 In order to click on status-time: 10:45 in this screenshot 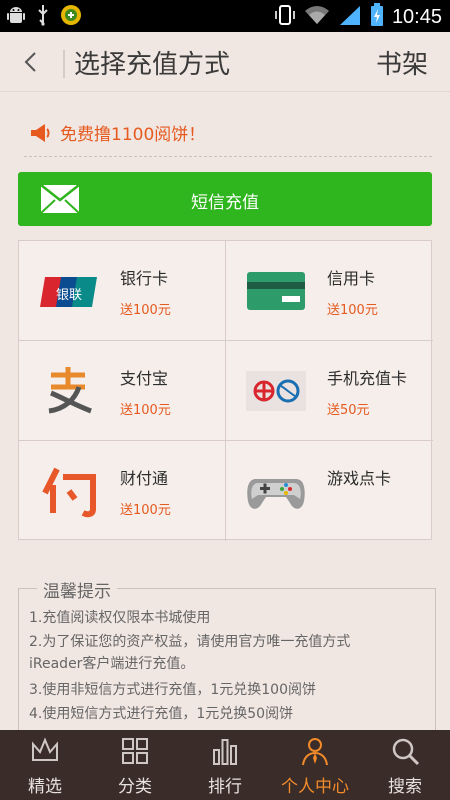, I will do `click(416, 16)`.